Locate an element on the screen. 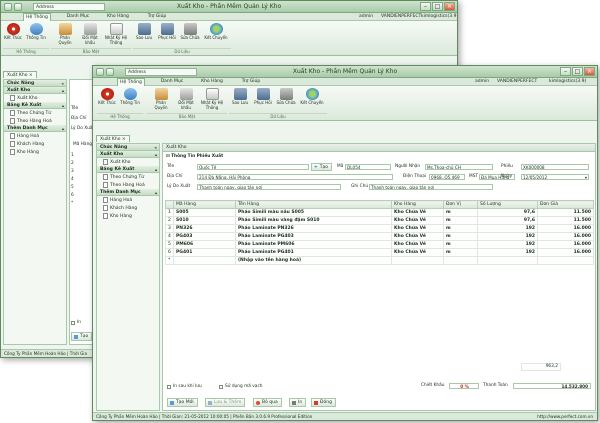  add-customer-button: + Tạo is located at coordinates (322, 167).